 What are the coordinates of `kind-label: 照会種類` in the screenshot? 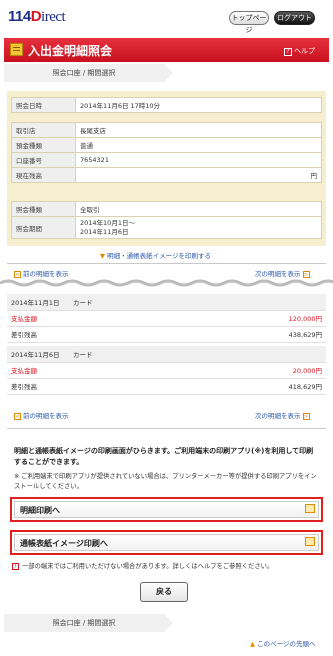 It's located at (43, 209).